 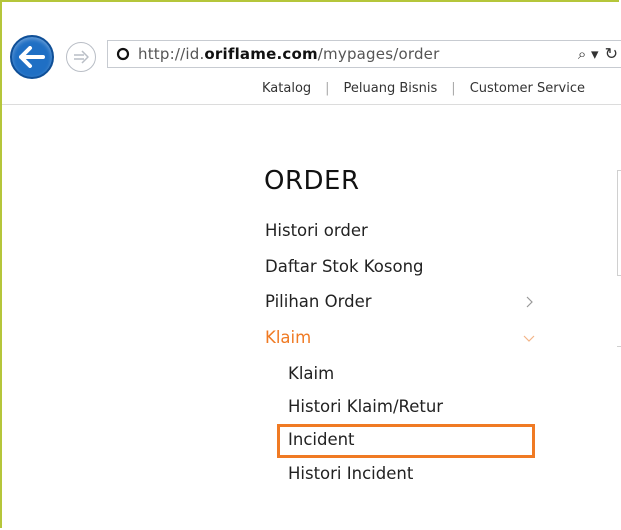 I want to click on arrow-right-icon, so click(x=81, y=57).